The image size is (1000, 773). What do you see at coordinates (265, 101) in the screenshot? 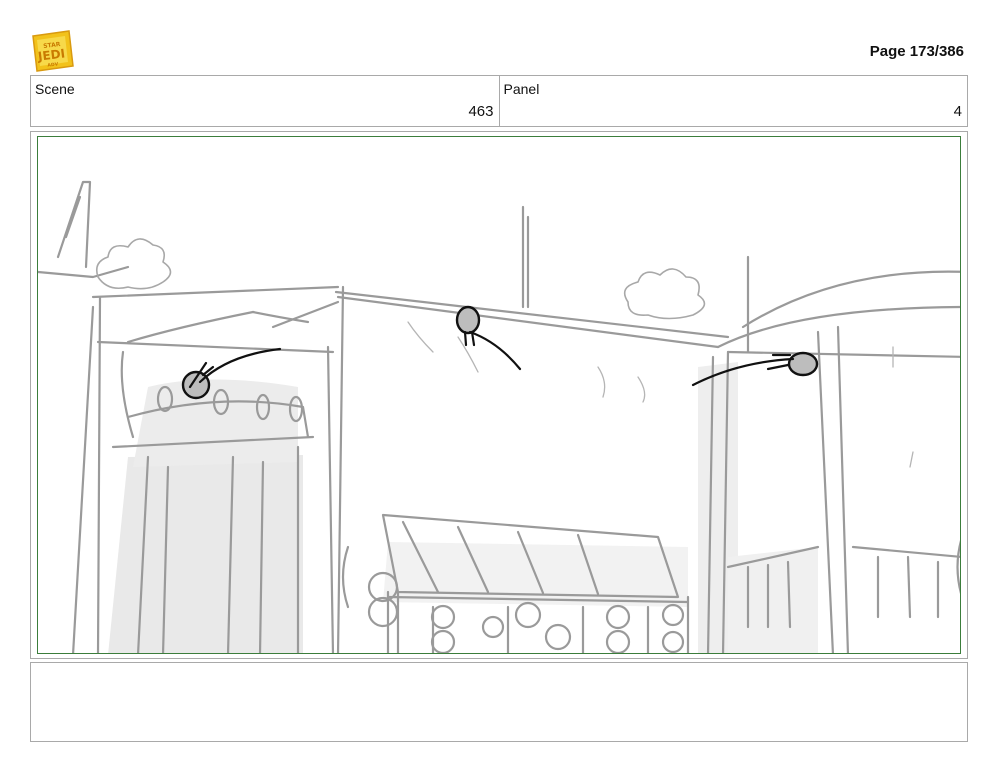
I see `scene-cell: Scene 463` at bounding box center [265, 101].